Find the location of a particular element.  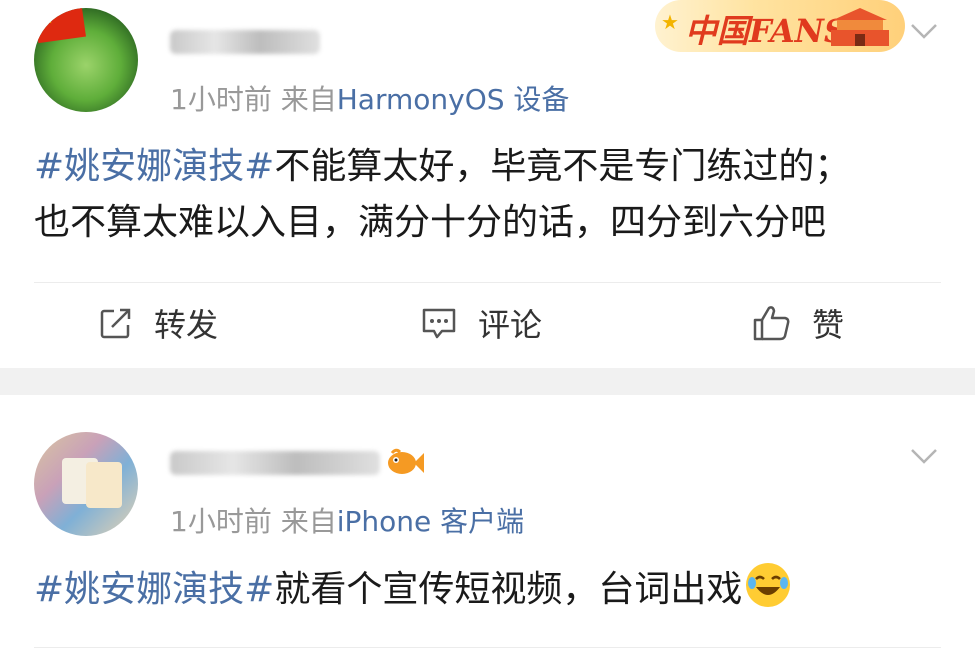

laughing-tears-emoji-icon is located at coordinates (768, 585).